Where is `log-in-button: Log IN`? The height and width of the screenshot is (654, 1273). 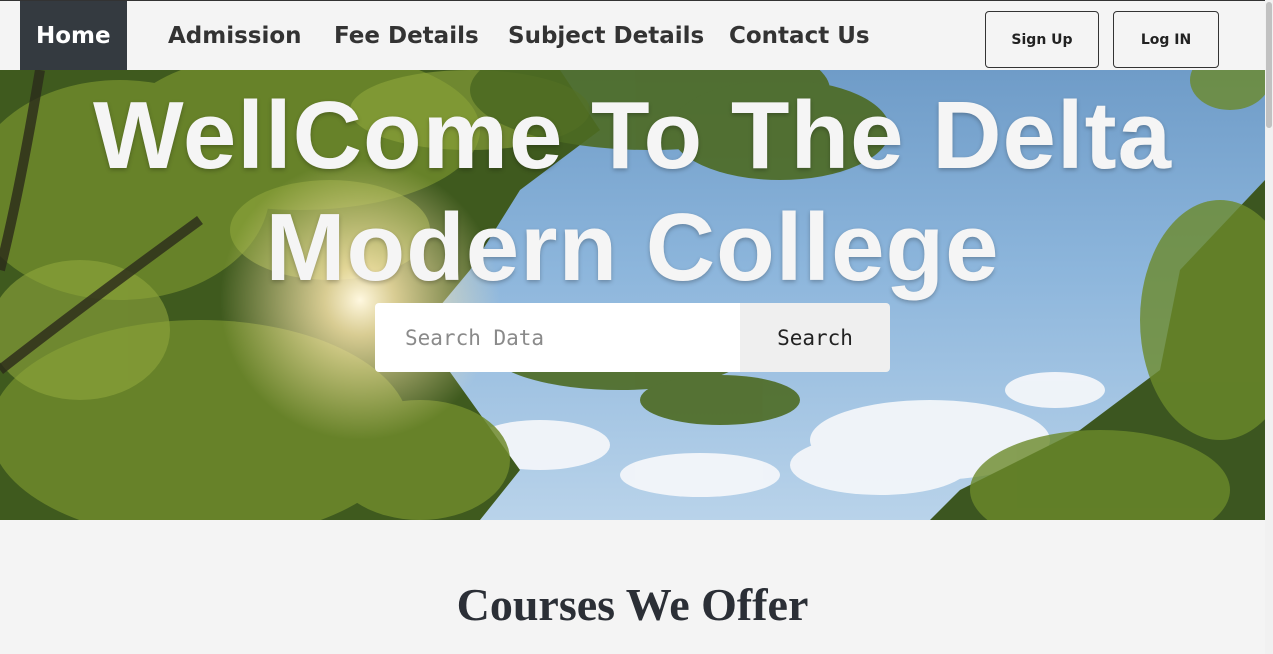
log-in-button: Log IN is located at coordinates (1166, 39).